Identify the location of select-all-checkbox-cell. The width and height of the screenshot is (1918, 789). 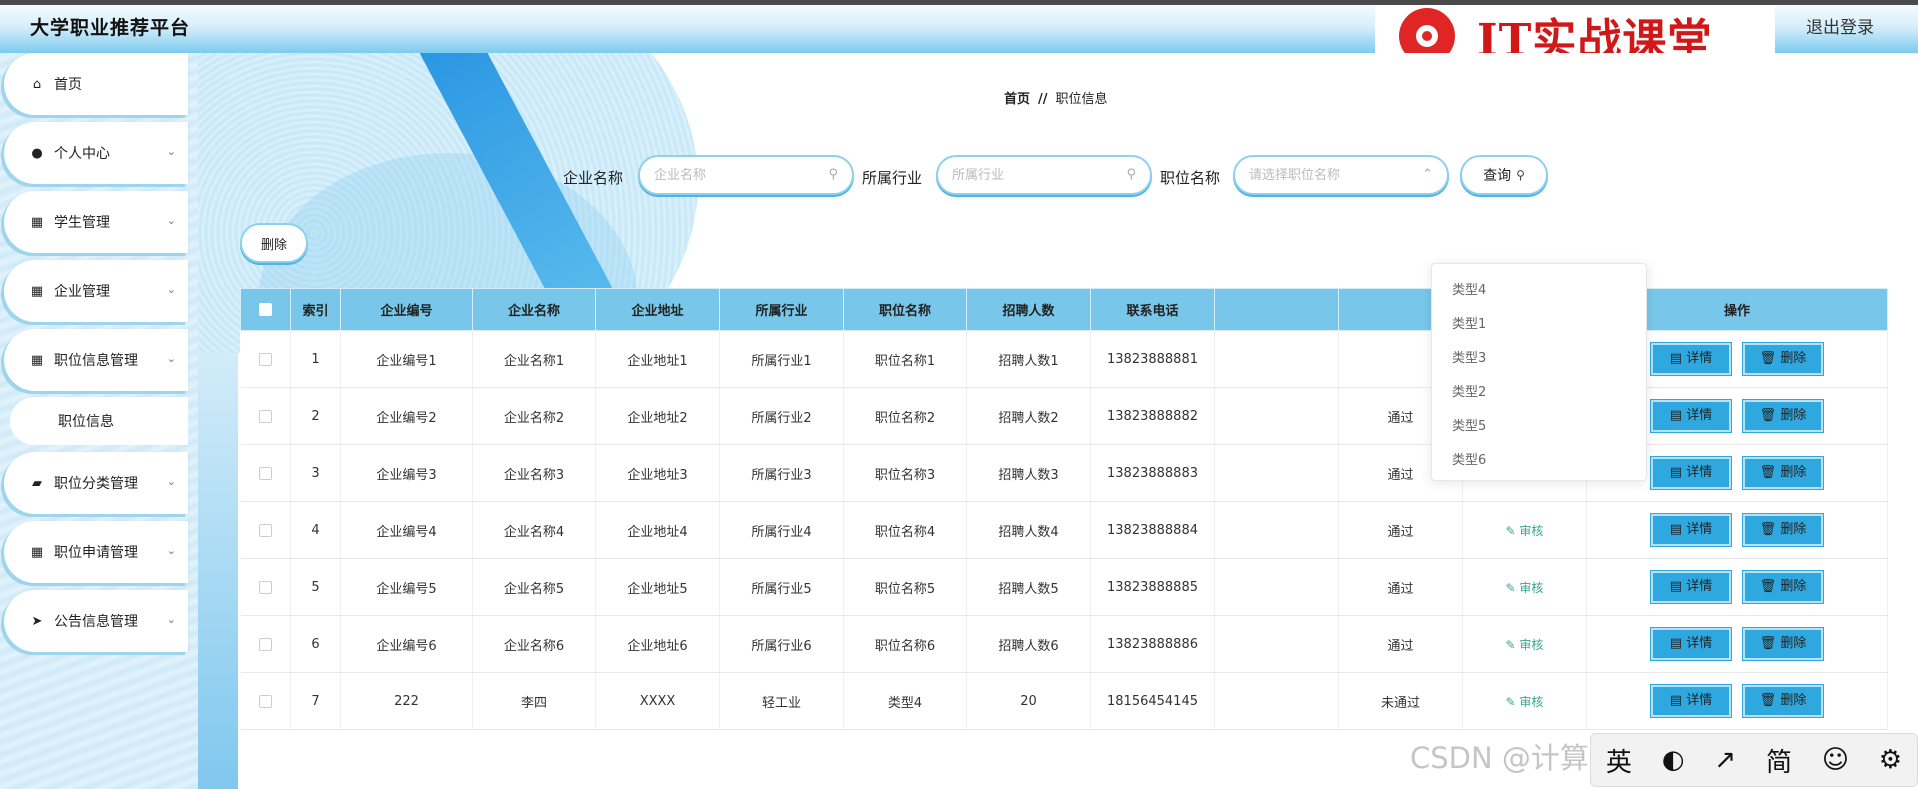
(265, 309).